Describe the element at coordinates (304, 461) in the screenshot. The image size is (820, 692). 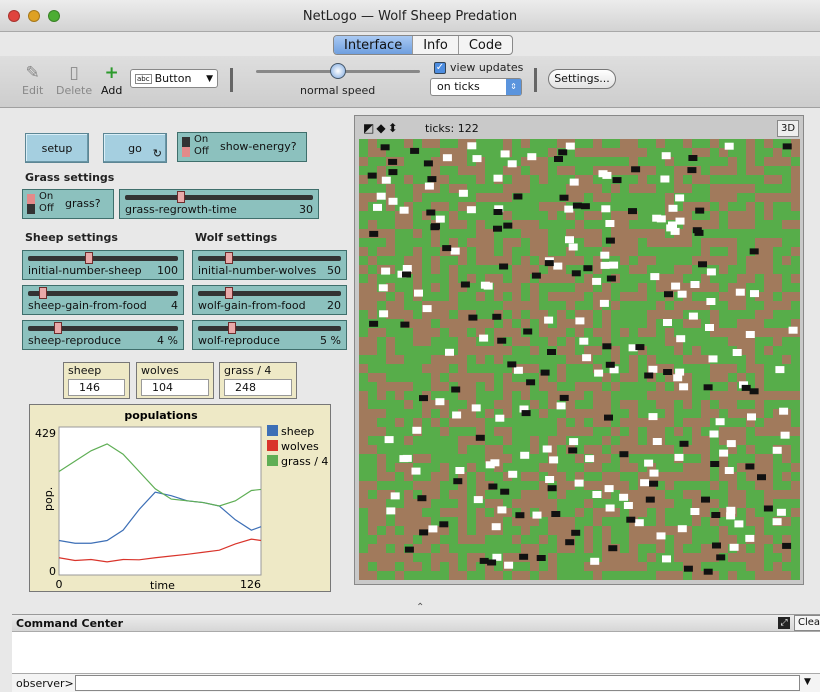
I see `legend-label: grass / 4` at that location.